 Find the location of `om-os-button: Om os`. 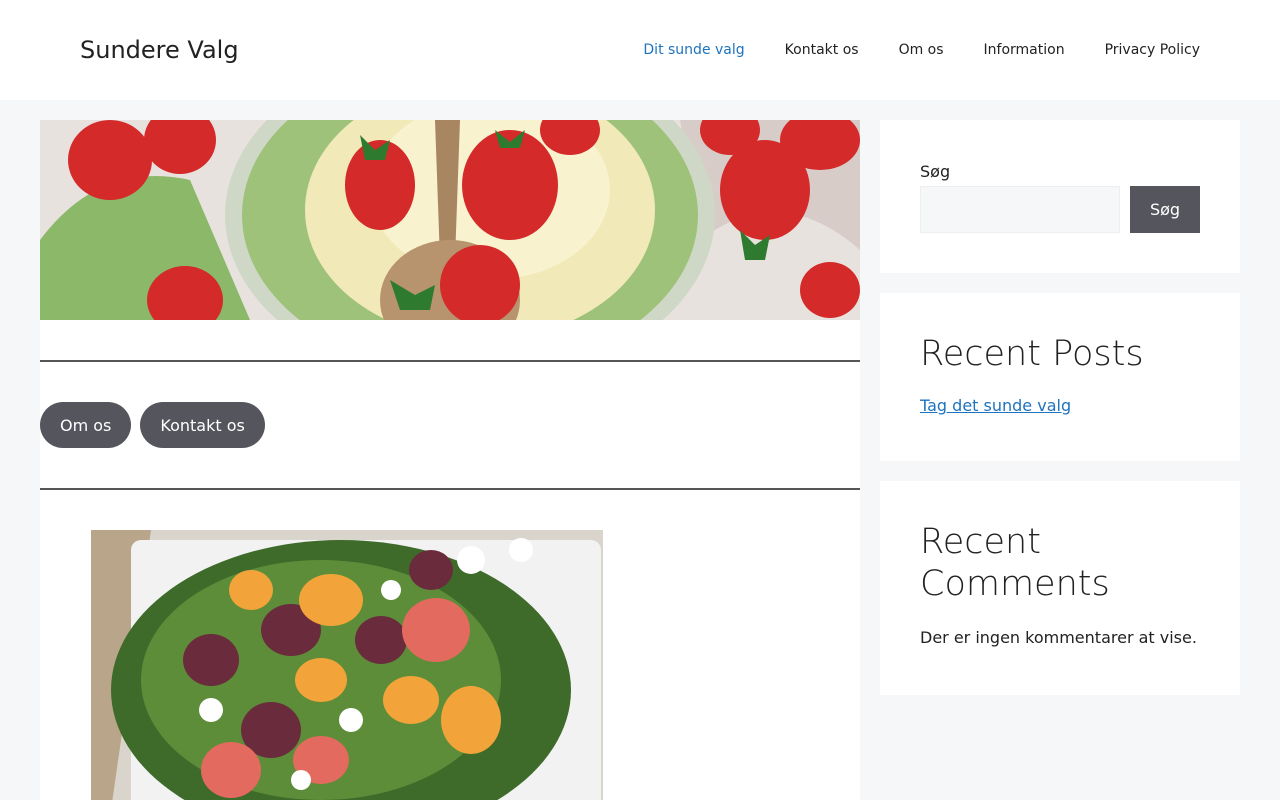

om-os-button: Om os is located at coordinates (86, 425).